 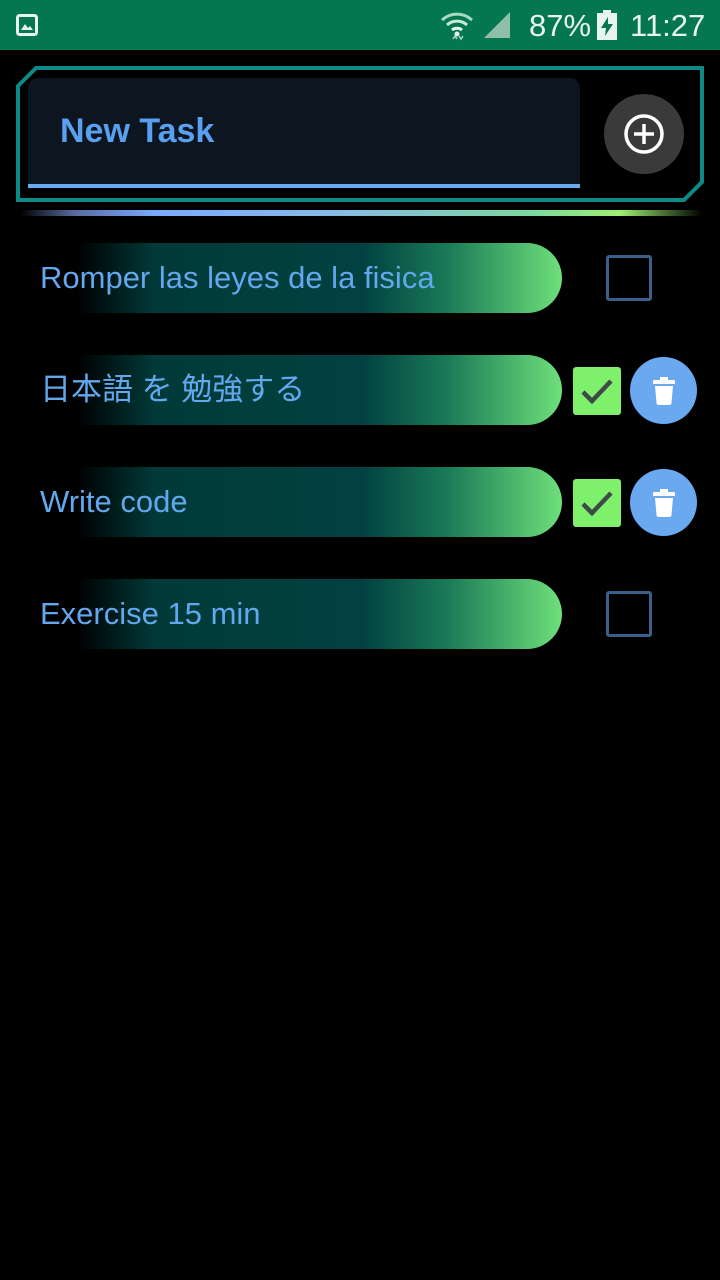 I want to click on task-text: Write code, so click(x=114, y=501).